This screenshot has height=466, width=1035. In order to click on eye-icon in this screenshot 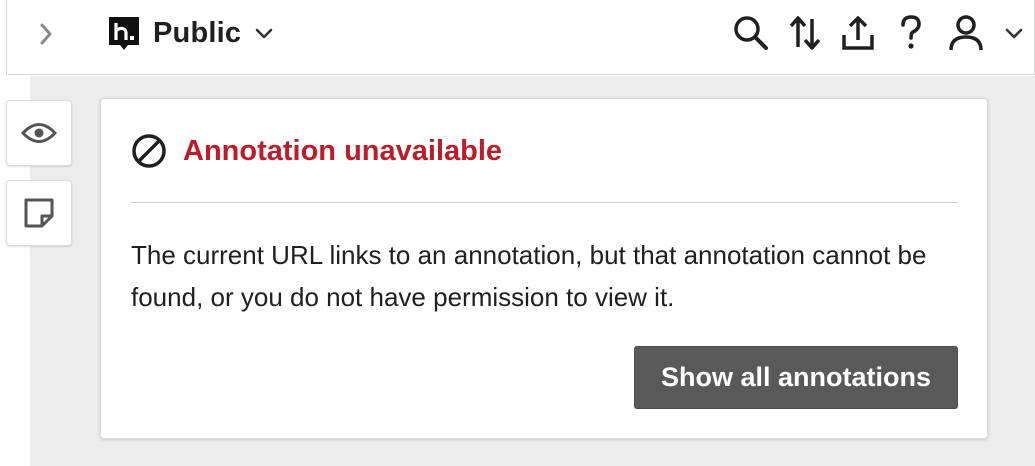, I will do `click(39, 133)`.